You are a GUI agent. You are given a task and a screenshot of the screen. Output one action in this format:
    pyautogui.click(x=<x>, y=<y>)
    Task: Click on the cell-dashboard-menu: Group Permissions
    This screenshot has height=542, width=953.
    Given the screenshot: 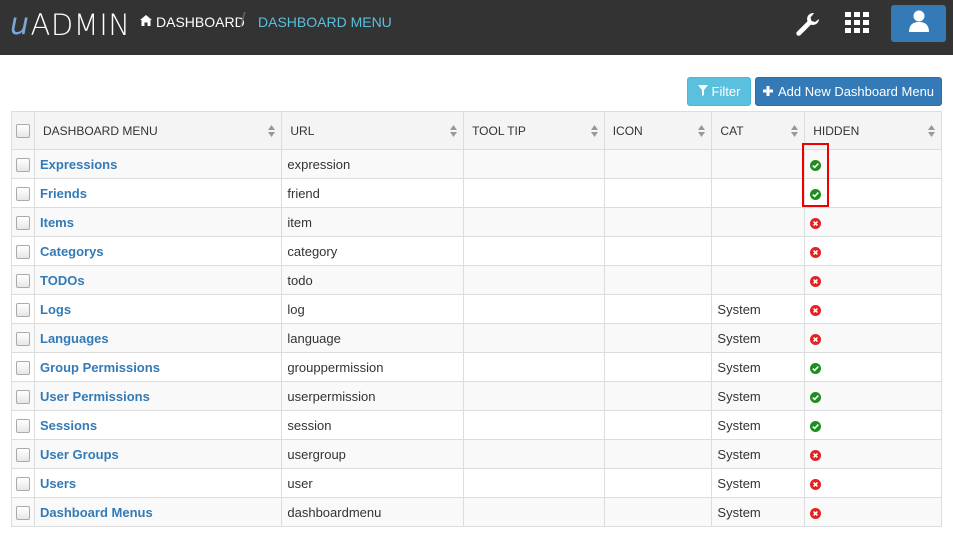 What is the action you would take?
    pyautogui.click(x=158, y=367)
    